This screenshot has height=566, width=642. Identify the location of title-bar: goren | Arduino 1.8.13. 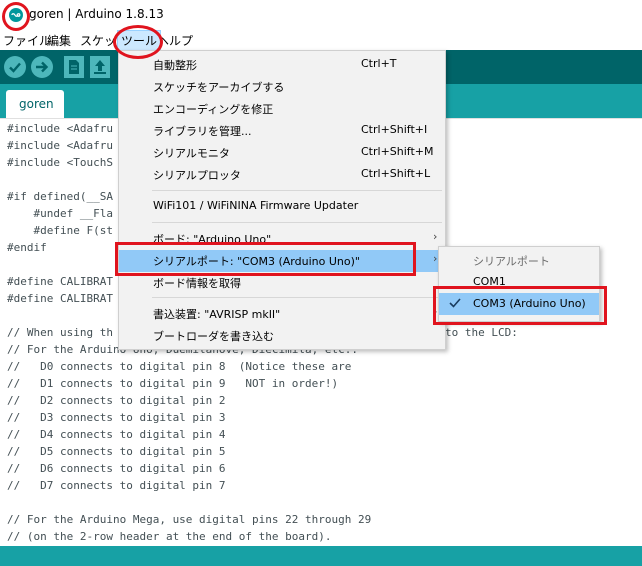
(321, 15).